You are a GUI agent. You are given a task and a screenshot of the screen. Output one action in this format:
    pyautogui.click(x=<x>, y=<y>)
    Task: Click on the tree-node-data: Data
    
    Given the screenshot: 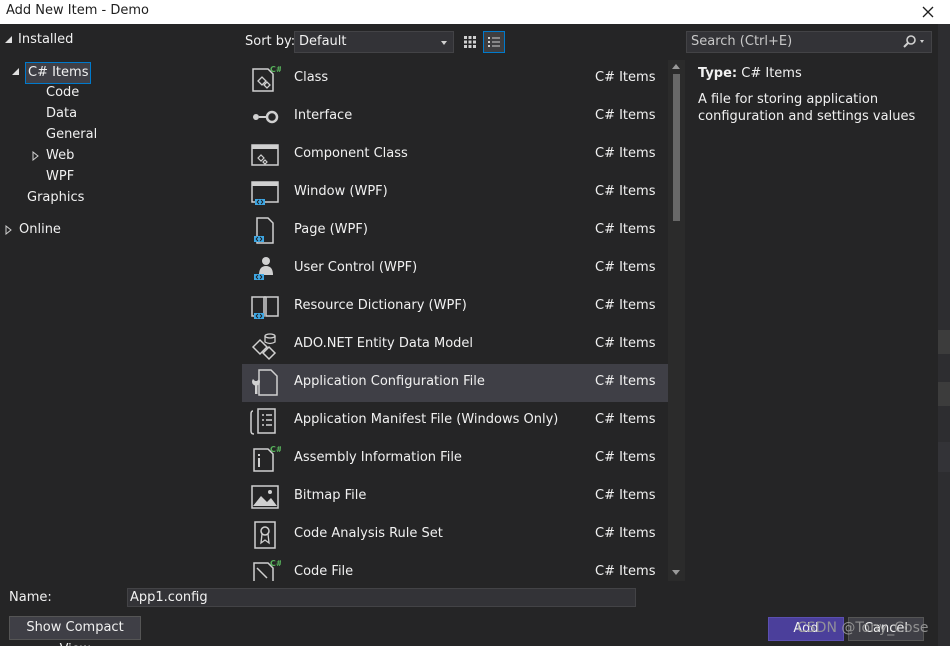 What is the action you would take?
    pyautogui.click(x=61, y=114)
    